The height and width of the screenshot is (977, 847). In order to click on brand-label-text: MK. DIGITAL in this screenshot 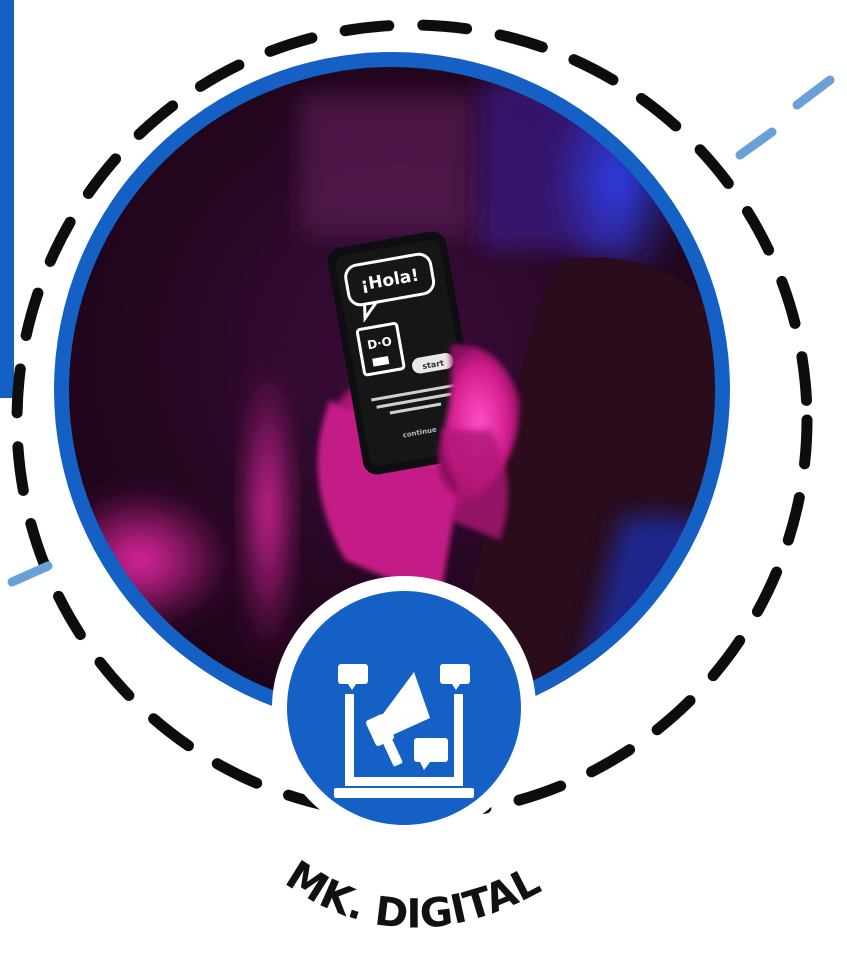, I will do `click(413, 895)`.